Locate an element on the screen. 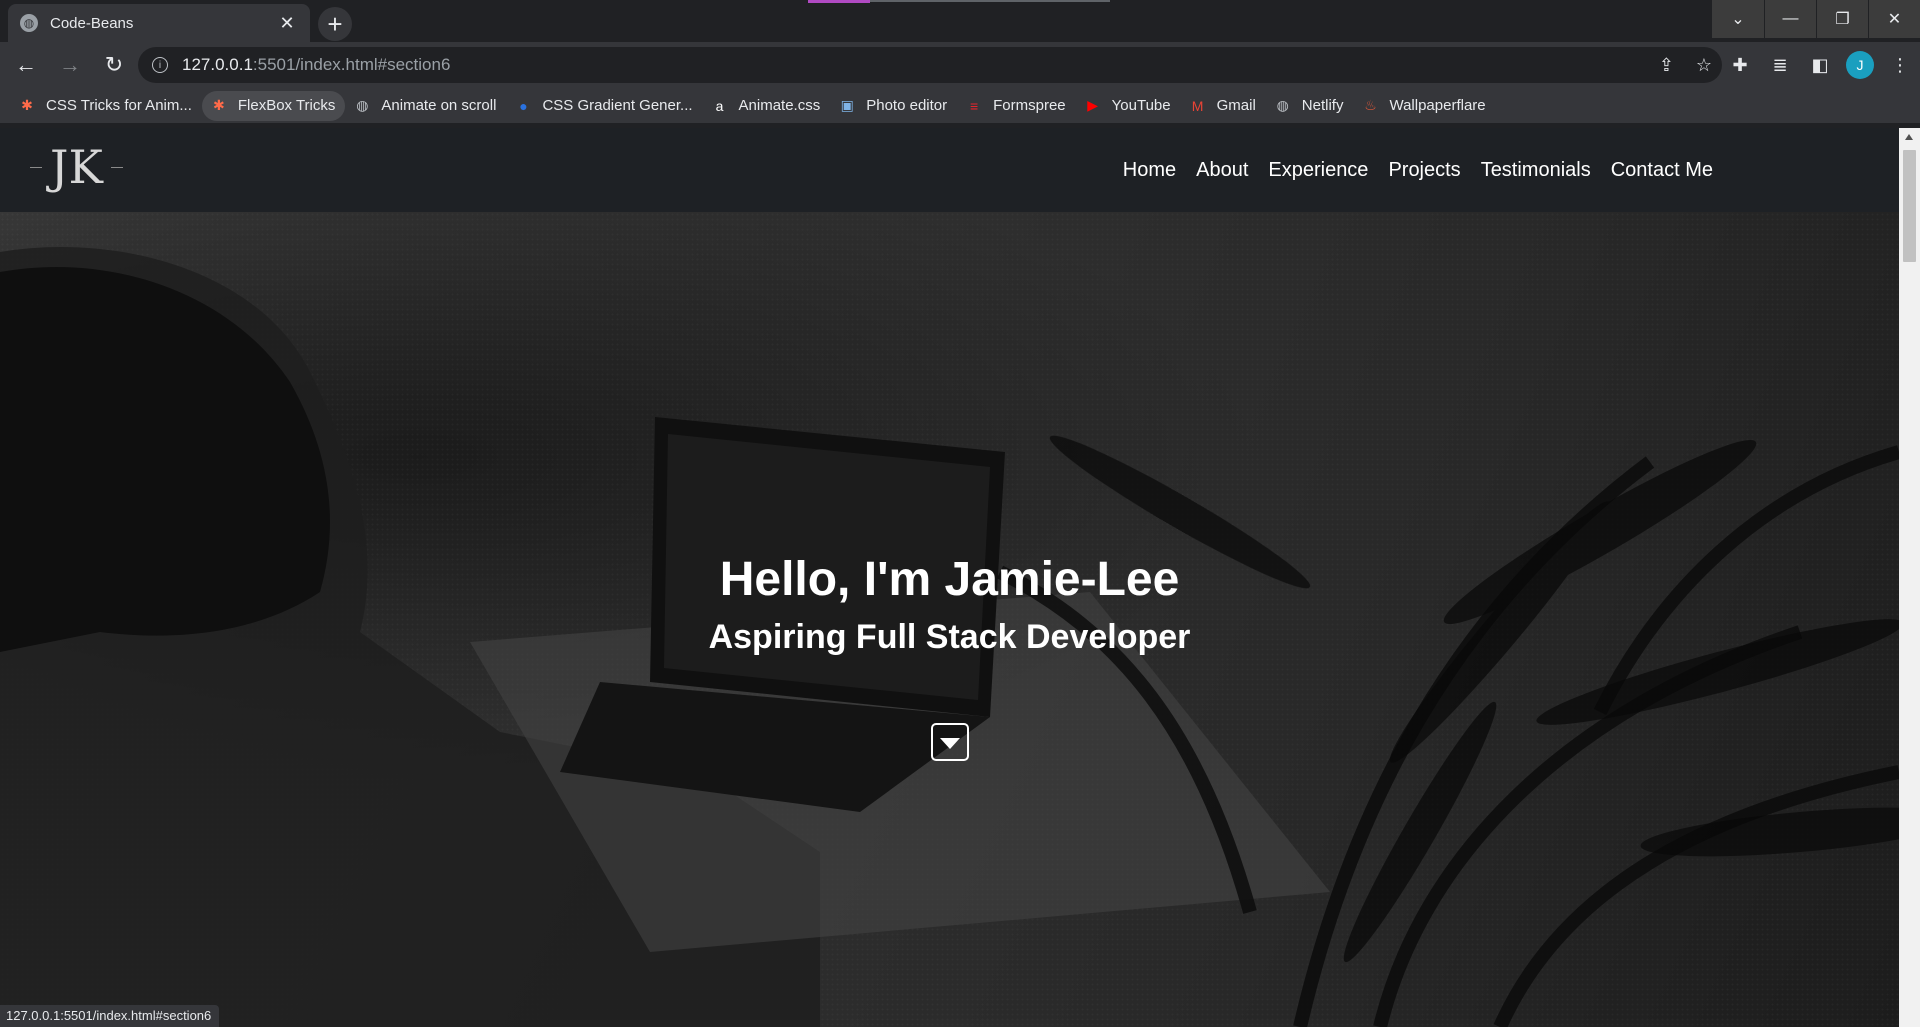 This screenshot has height=1027, width=1920. url-text: 127.0.0.1:5501/index.html#section6 is located at coordinates (316, 65).